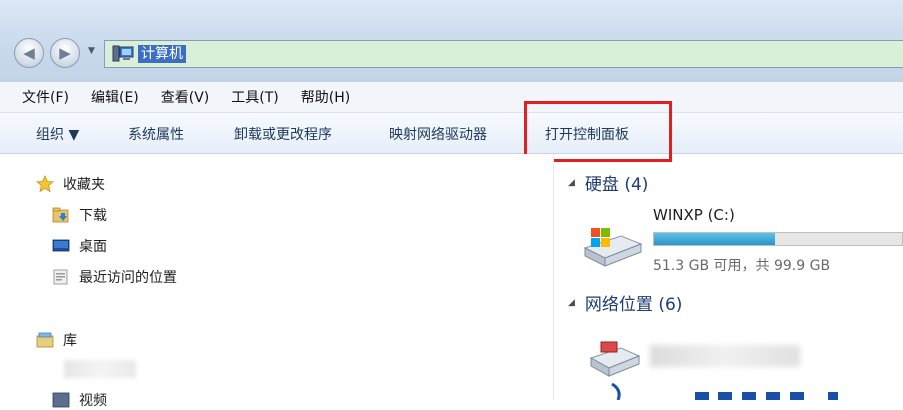  Describe the element at coordinates (115, 97) in the screenshot. I see `menu-edit: 编辑(E)` at that location.